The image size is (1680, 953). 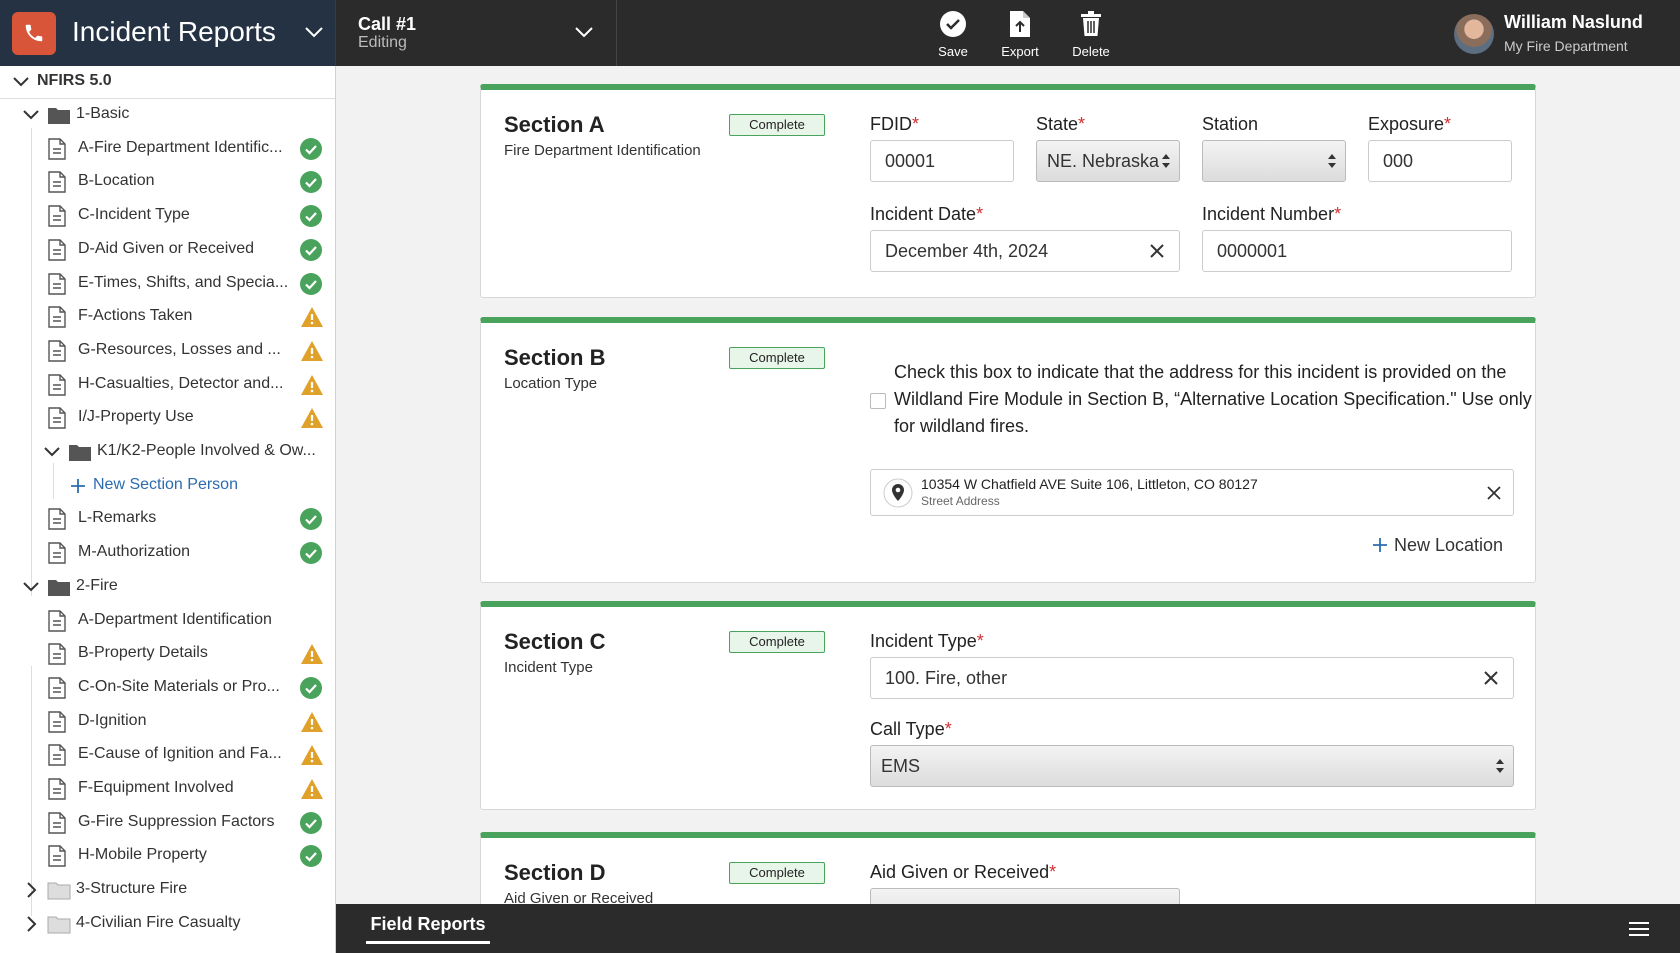 I want to click on station-select, so click(x=1274, y=161).